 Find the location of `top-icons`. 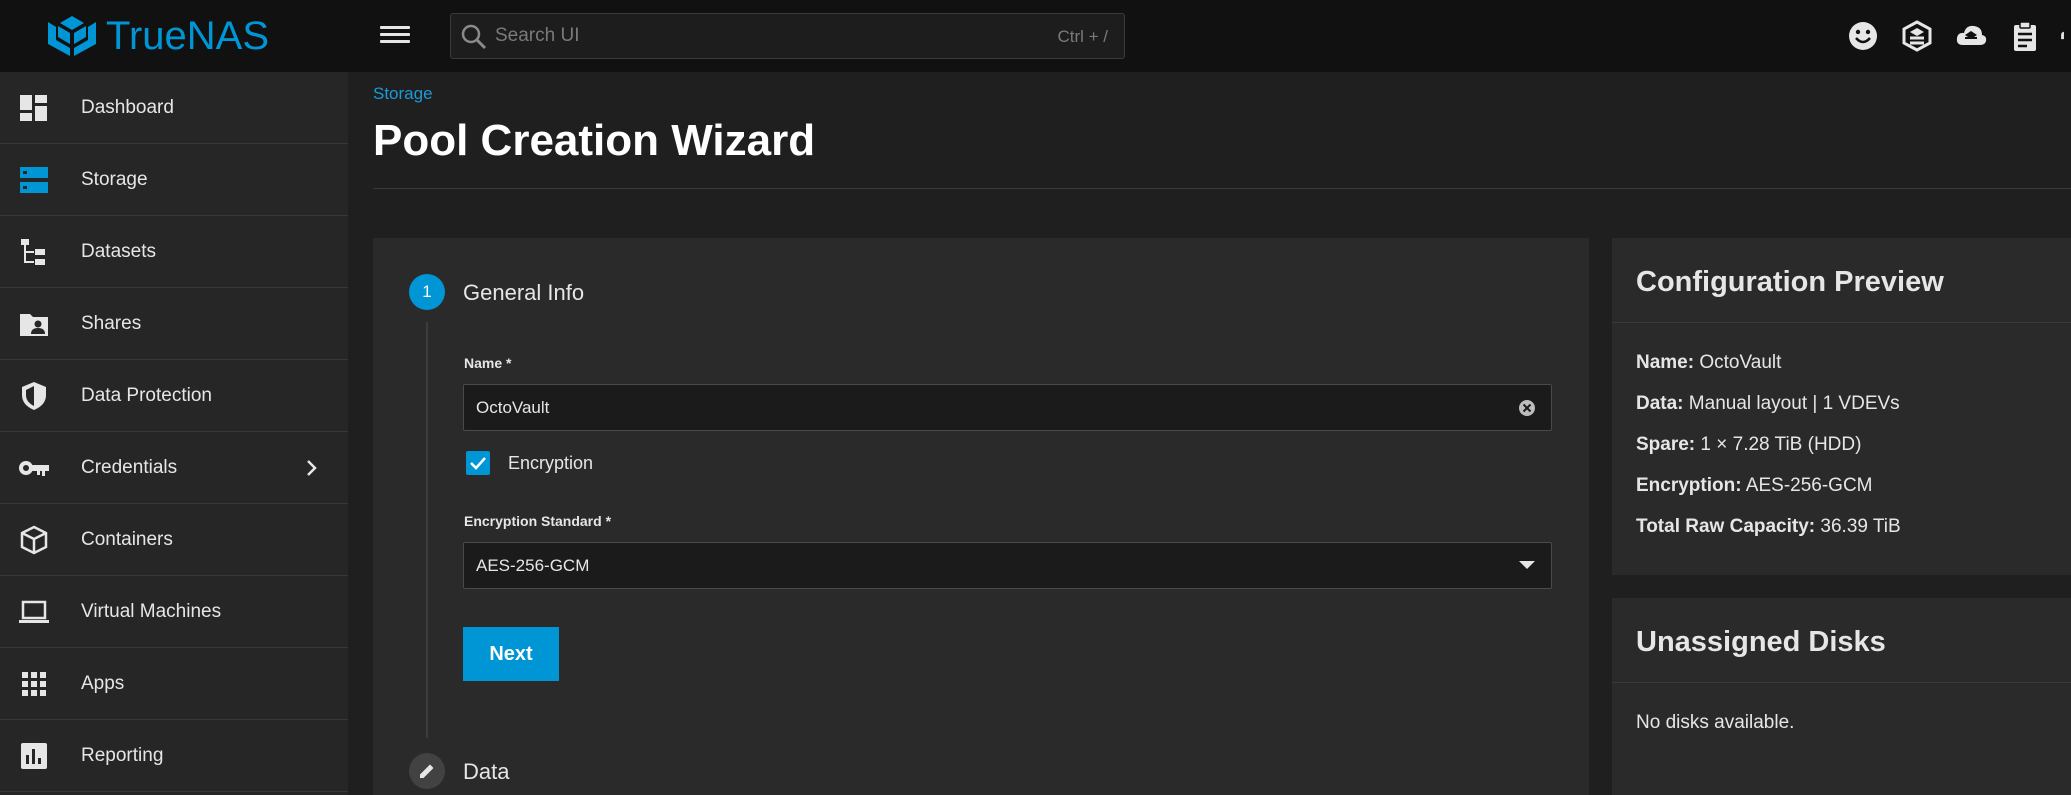

top-icons is located at coordinates (1957, 36).